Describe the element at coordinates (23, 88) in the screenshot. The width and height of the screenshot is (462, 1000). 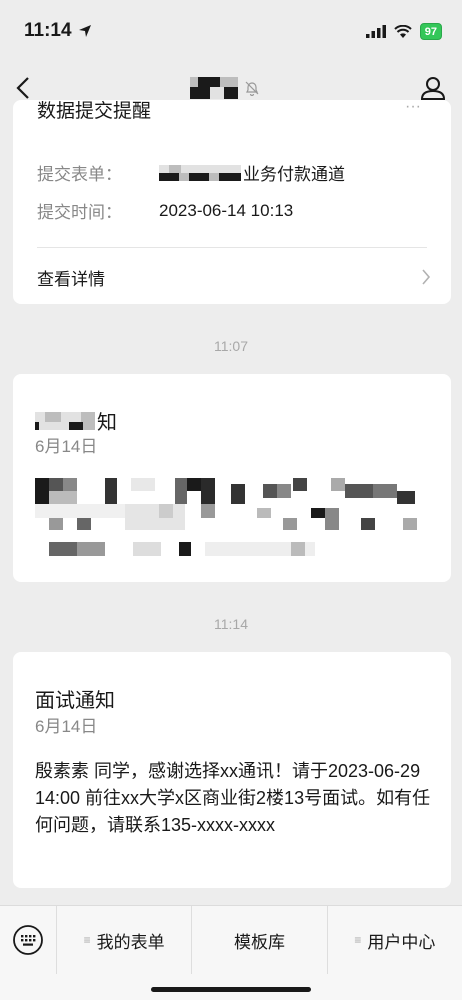
I see `back-button` at that location.